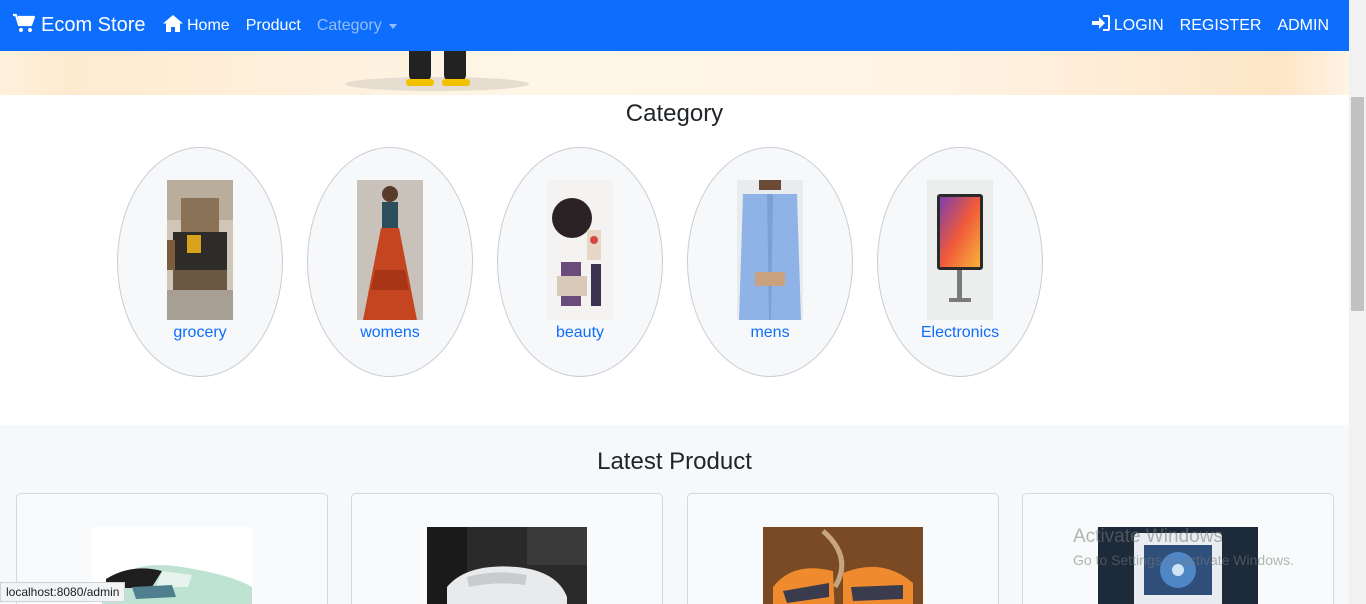  Describe the element at coordinates (674, 113) in the screenshot. I see `category-heading: Category` at that location.